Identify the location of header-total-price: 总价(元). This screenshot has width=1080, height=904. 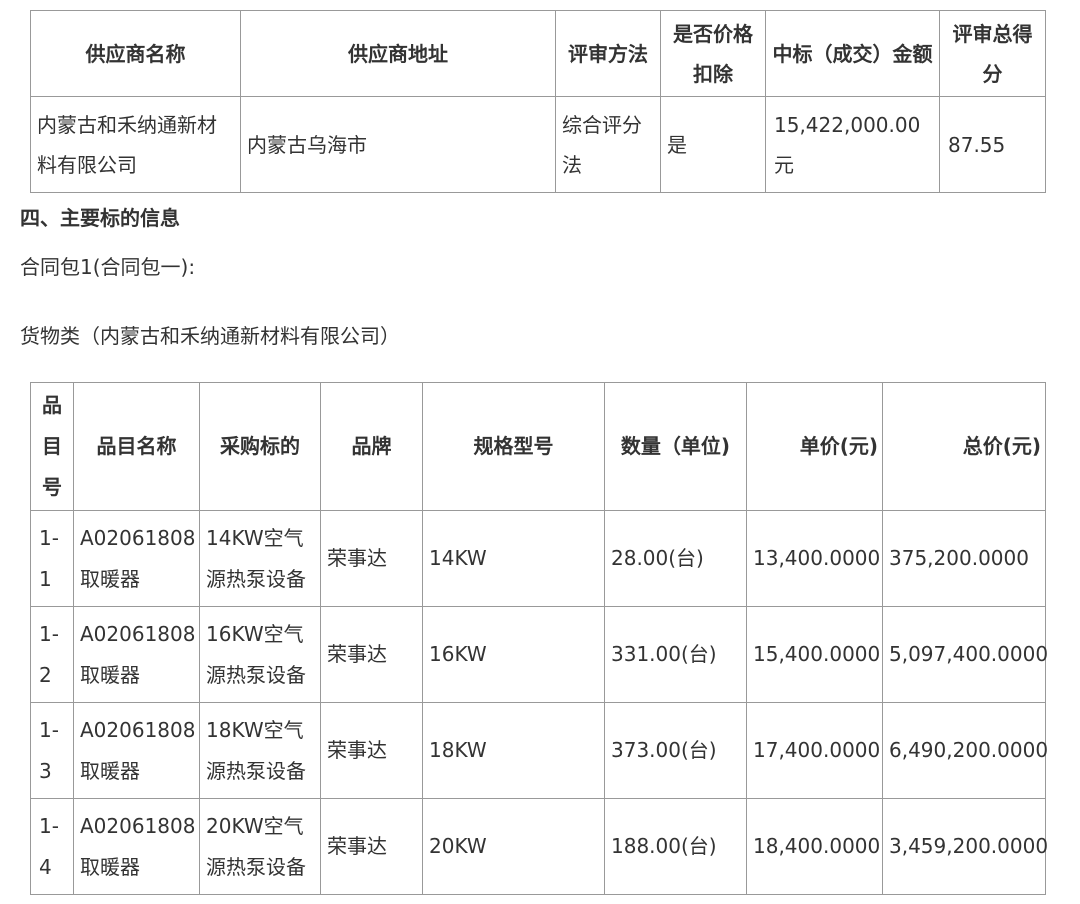
(964, 446).